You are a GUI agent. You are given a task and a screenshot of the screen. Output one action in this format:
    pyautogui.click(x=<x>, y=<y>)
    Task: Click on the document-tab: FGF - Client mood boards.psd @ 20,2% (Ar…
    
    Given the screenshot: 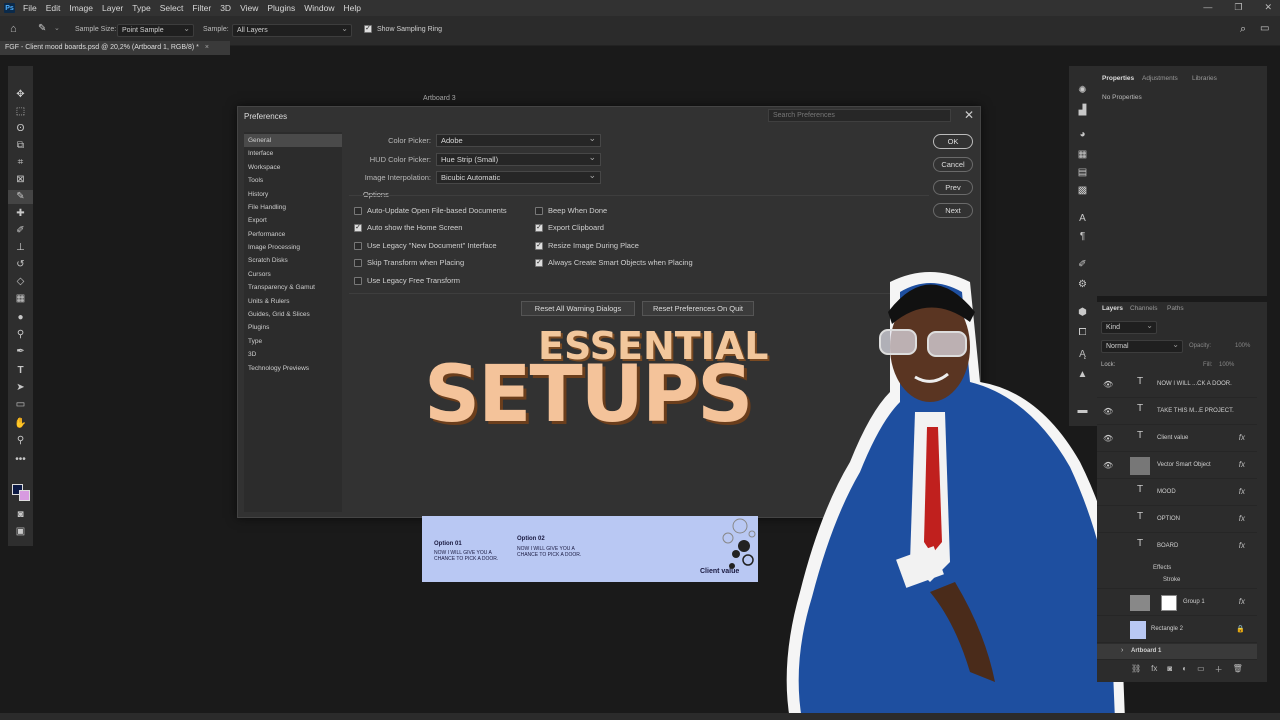 What is the action you would take?
    pyautogui.click(x=115, y=48)
    